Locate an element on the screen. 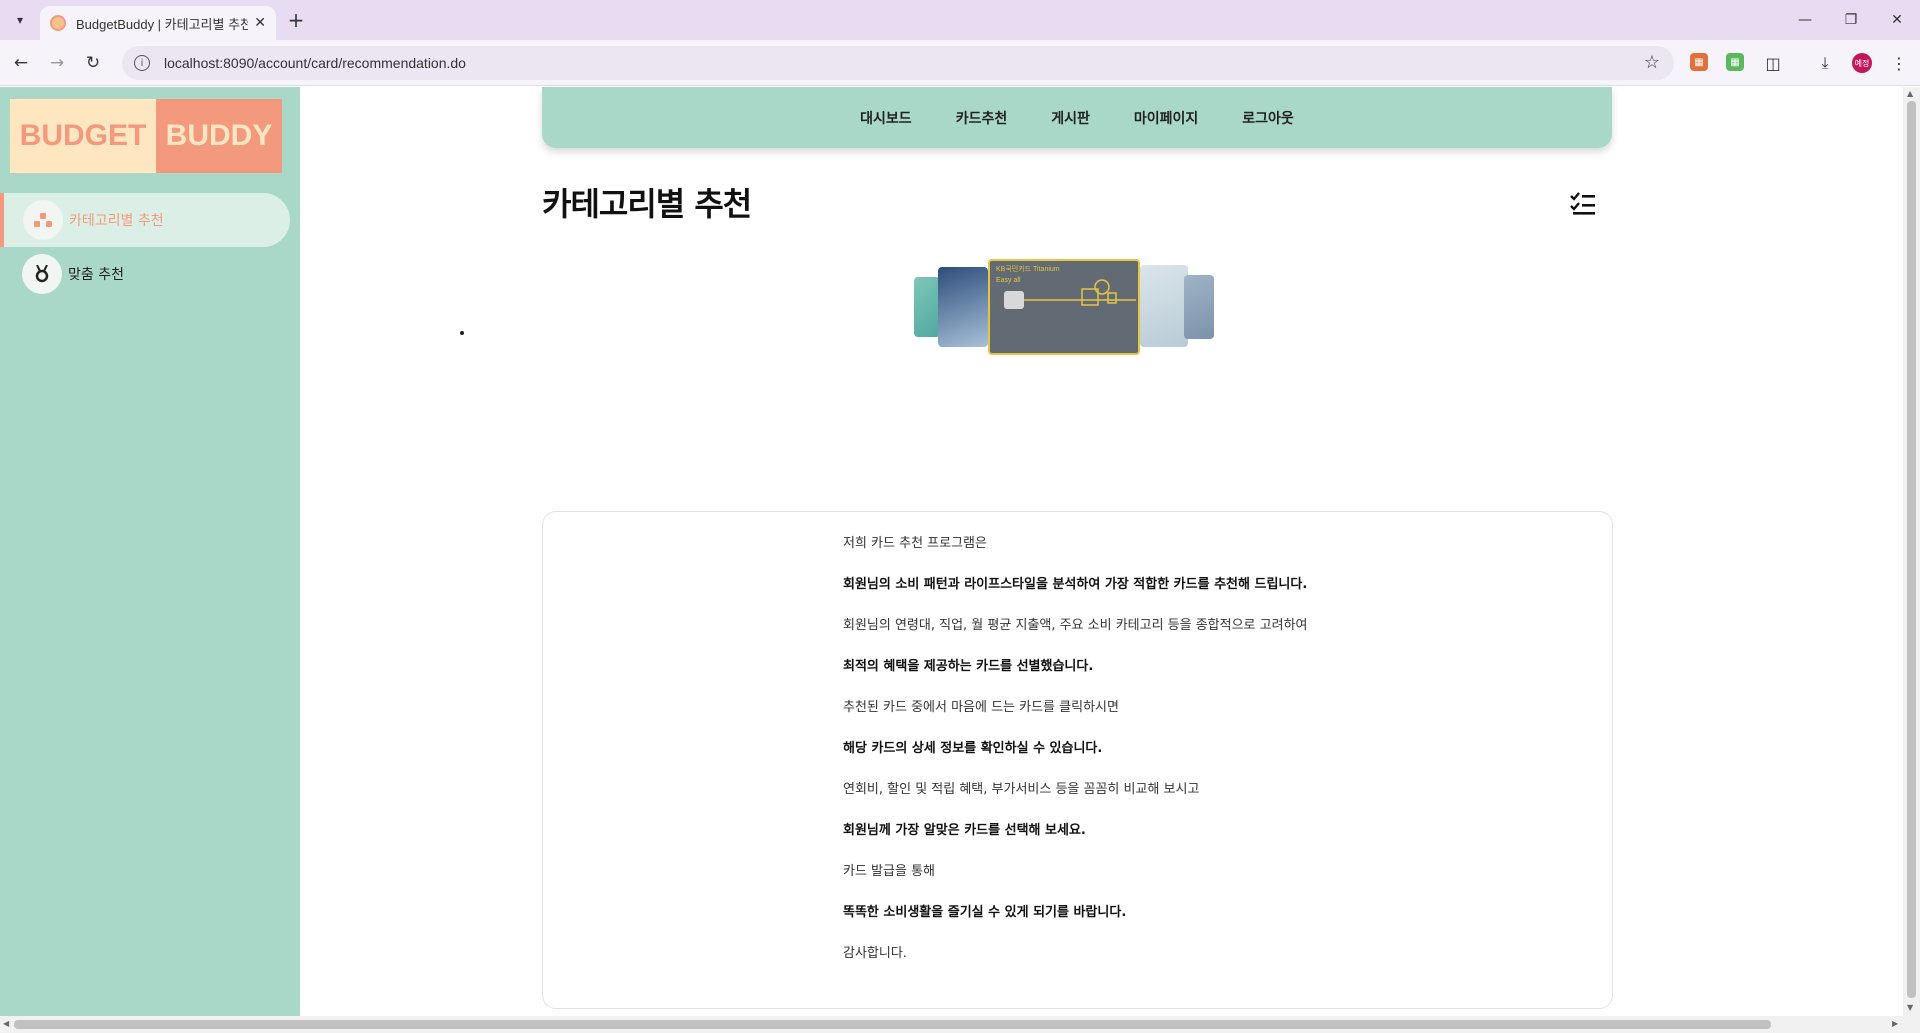 This screenshot has height=1033, width=1920. nav-board: 게시판 is located at coordinates (1070, 118).